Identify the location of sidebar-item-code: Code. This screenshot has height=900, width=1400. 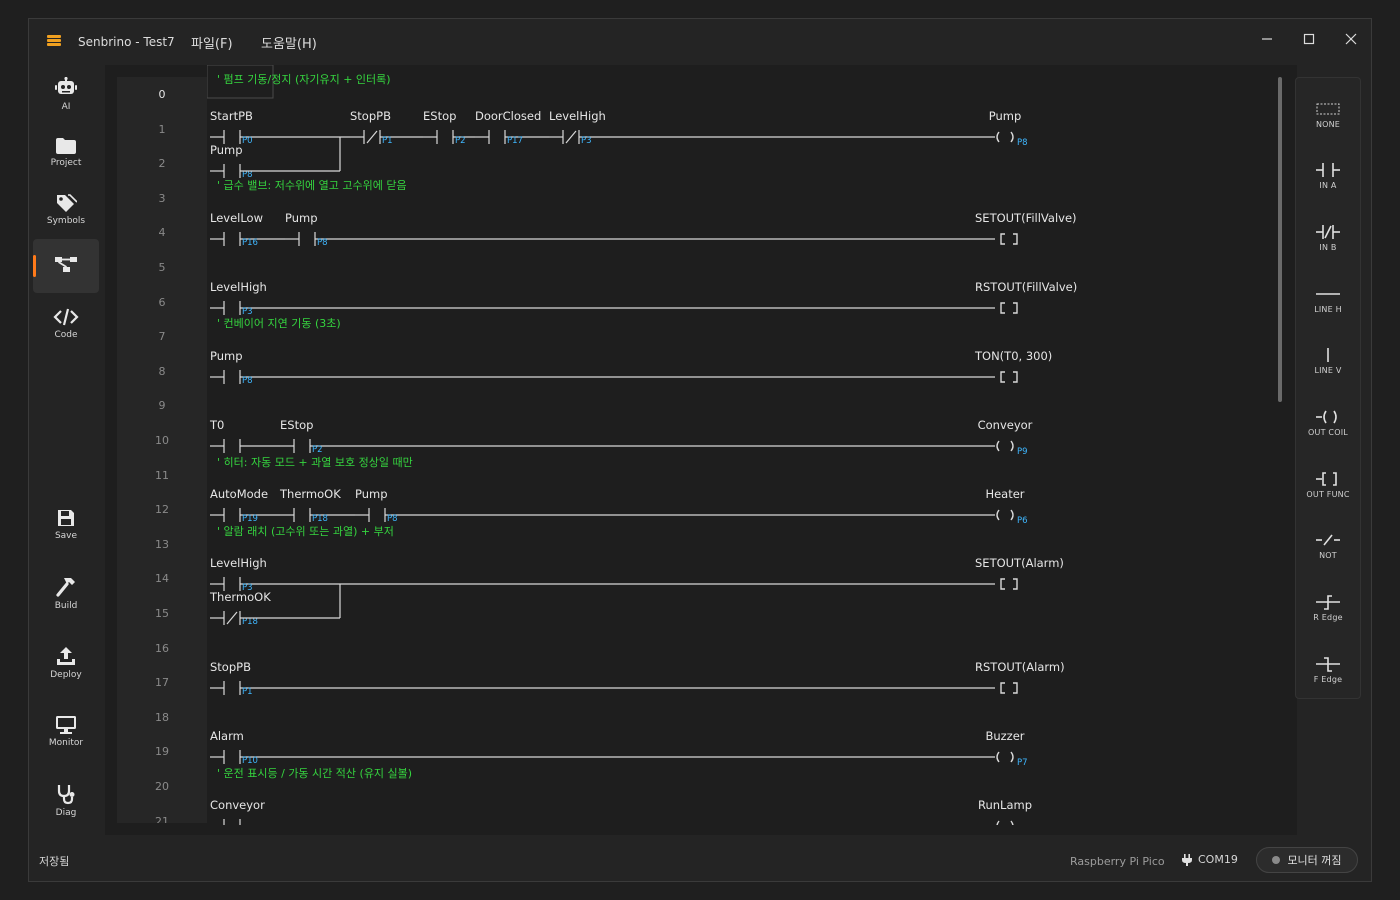
(66, 323).